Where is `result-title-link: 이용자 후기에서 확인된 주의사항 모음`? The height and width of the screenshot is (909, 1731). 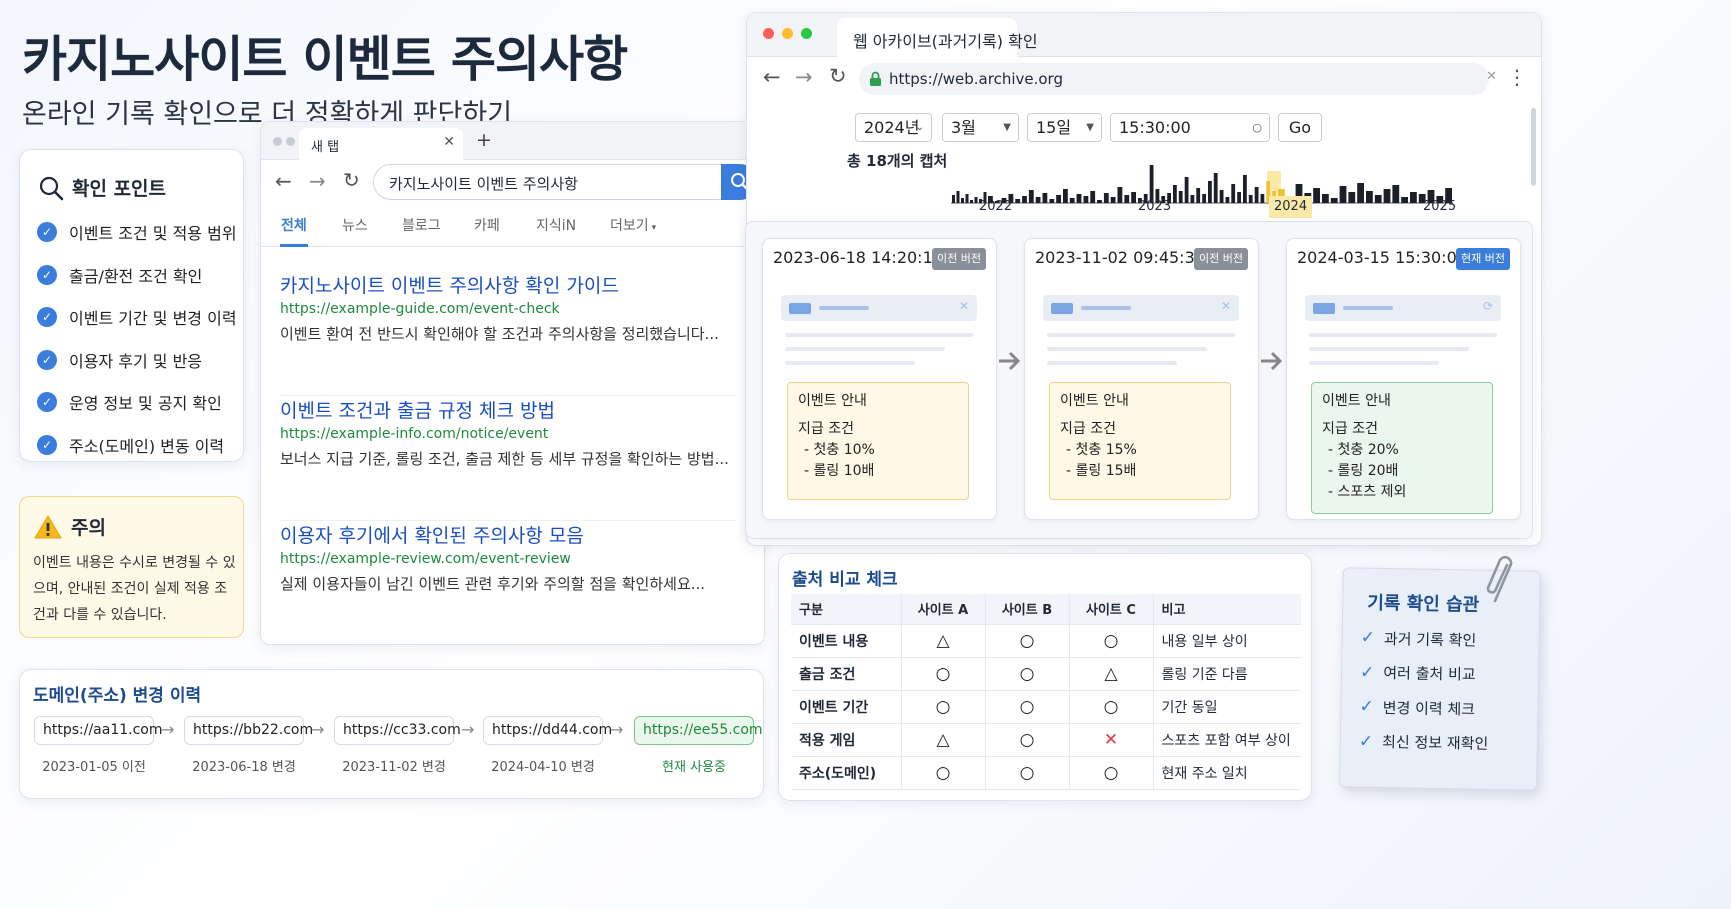
result-title-link: 이용자 후기에서 확인된 주의사항 모음 is located at coordinates (507, 534).